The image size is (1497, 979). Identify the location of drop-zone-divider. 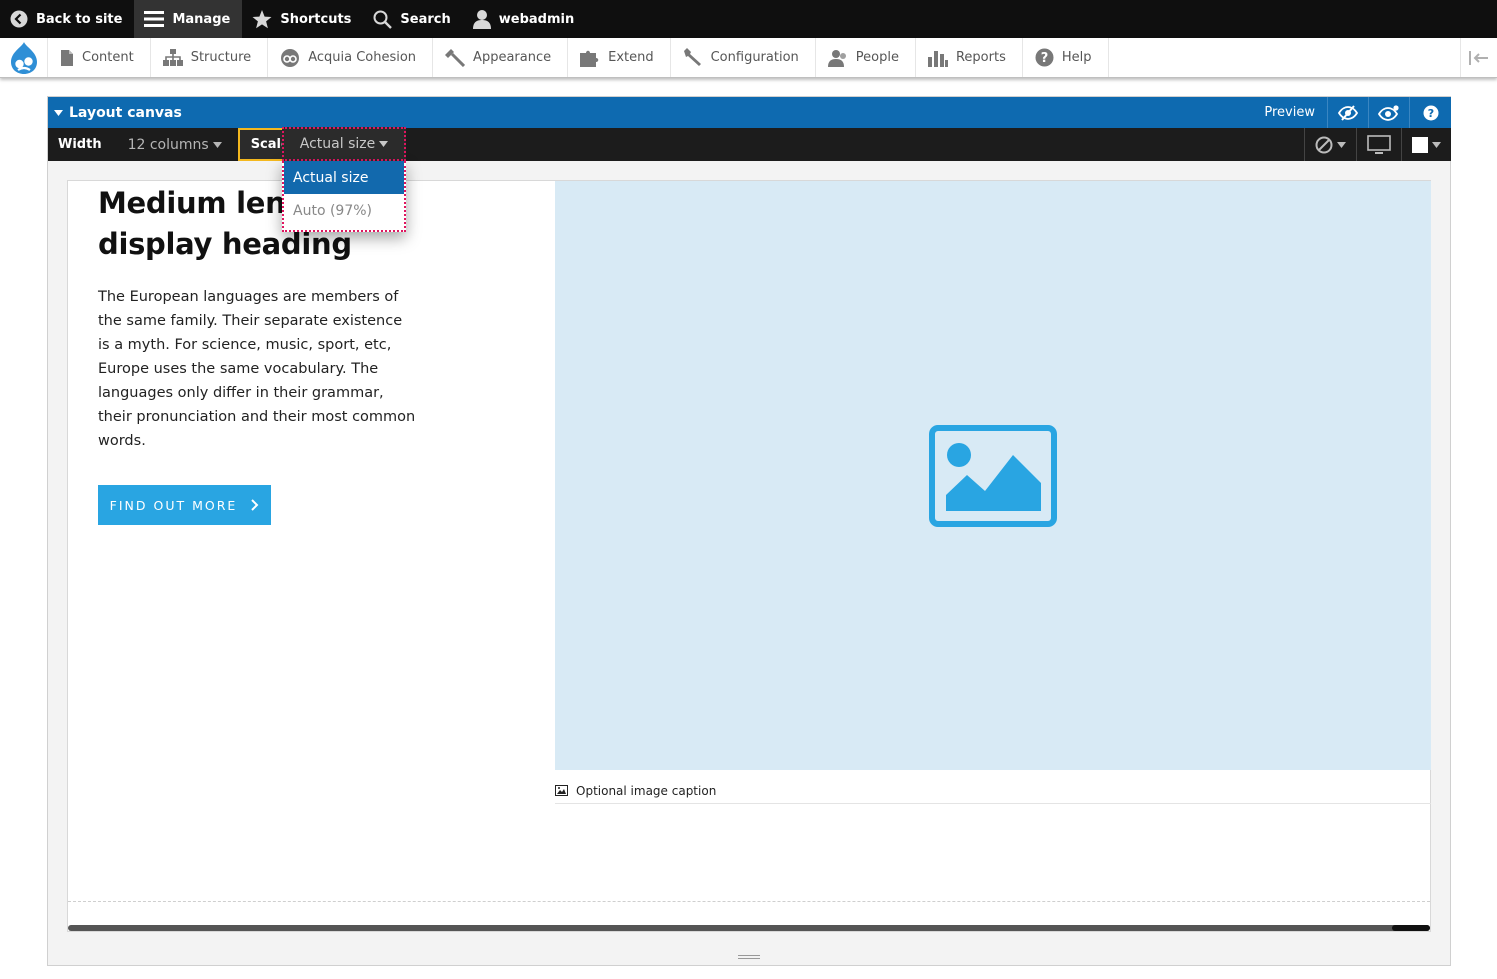
(749, 901).